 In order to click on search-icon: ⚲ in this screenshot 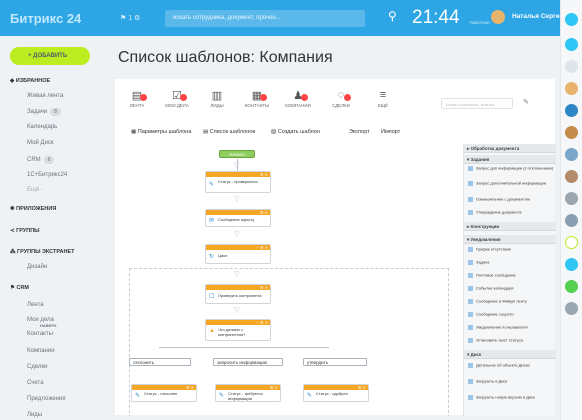, I will do `click(392, 16)`.